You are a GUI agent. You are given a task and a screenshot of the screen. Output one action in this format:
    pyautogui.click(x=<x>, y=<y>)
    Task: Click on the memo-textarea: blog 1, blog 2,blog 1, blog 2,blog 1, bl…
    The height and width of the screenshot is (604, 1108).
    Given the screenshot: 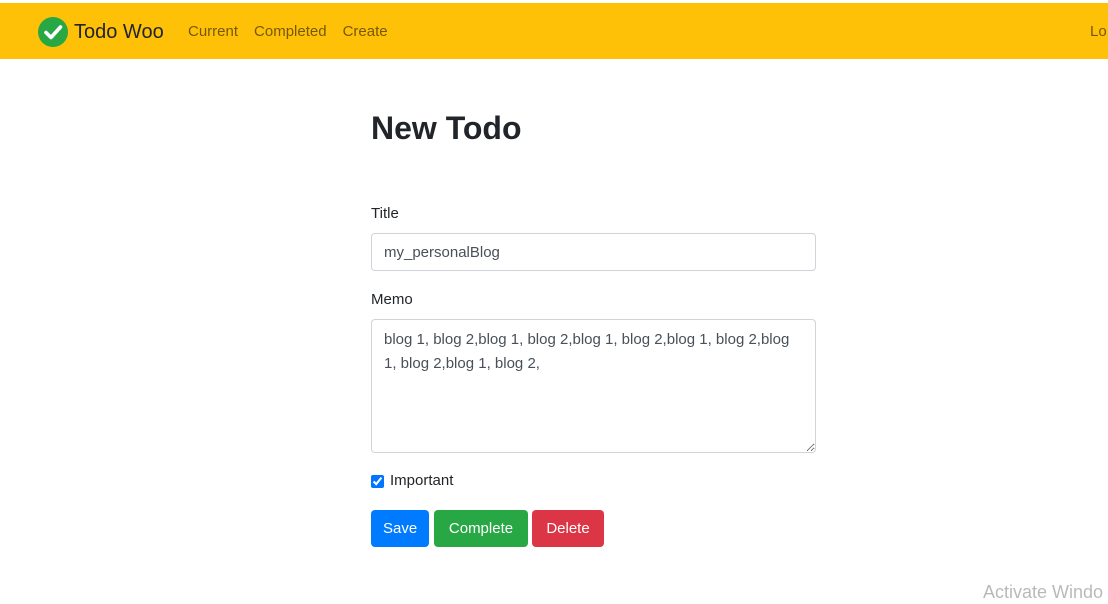 What is the action you would take?
    pyautogui.click(x=593, y=386)
    